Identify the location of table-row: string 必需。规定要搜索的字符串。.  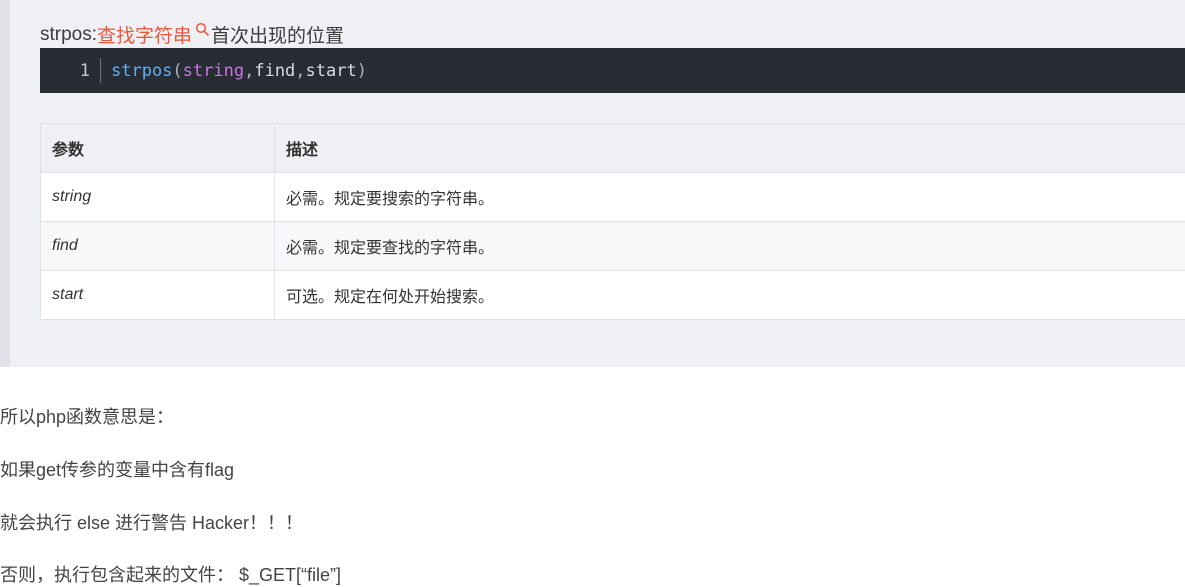
(613, 197).